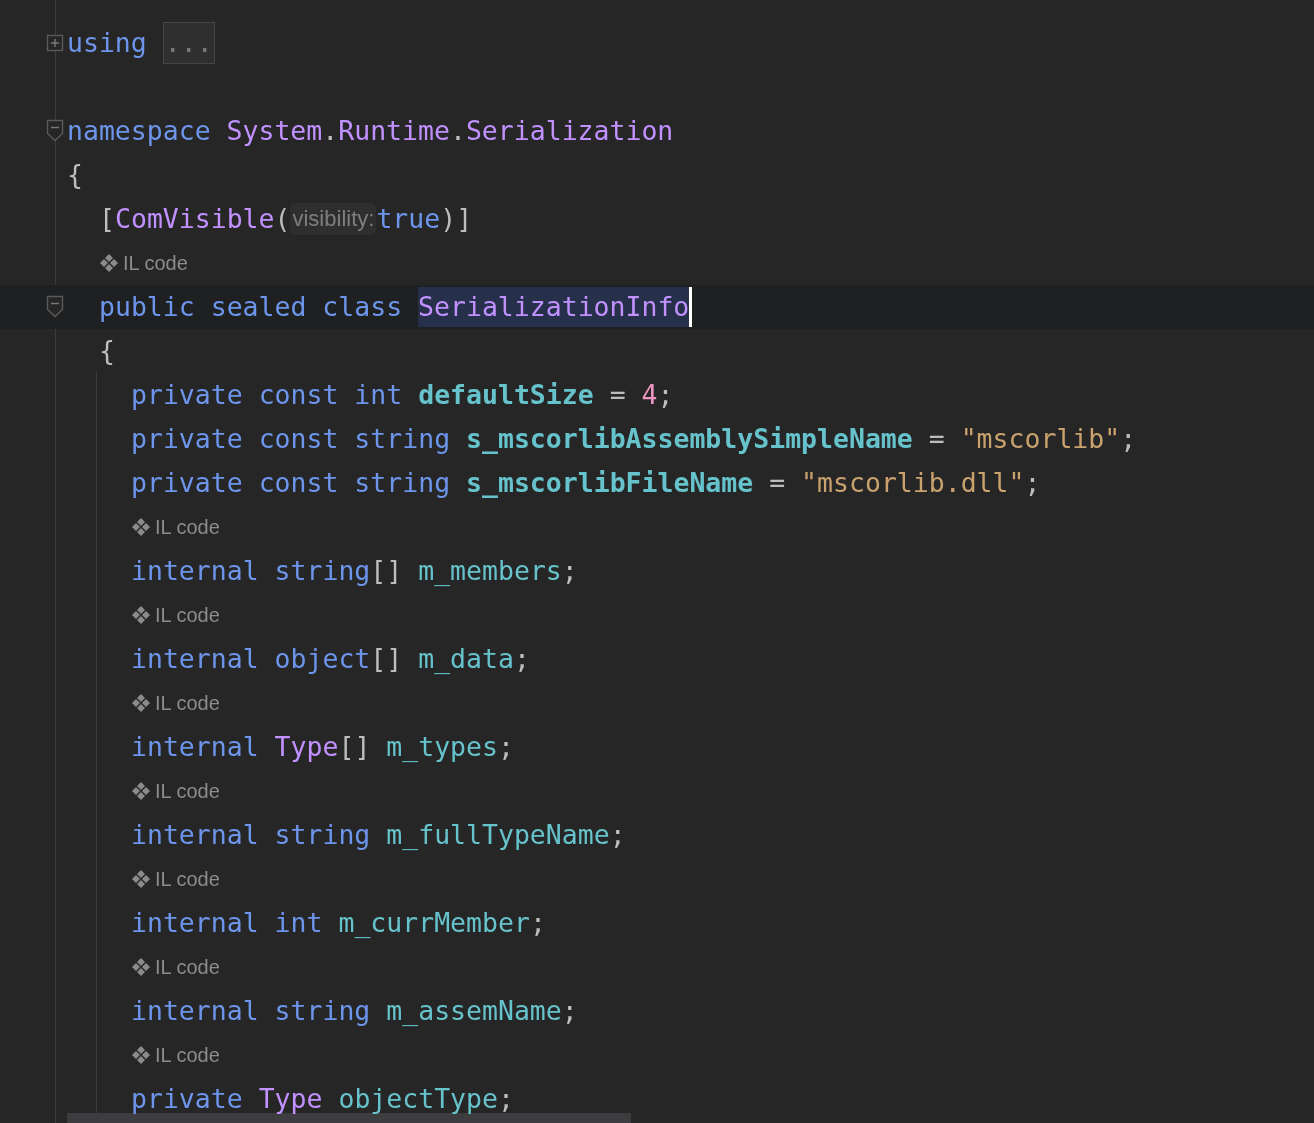 The width and height of the screenshot is (1314, 1123). Describe the element at coordinates (354, 571) in the screenshot. I see `code-line: internal string[] m_members;` at that location.